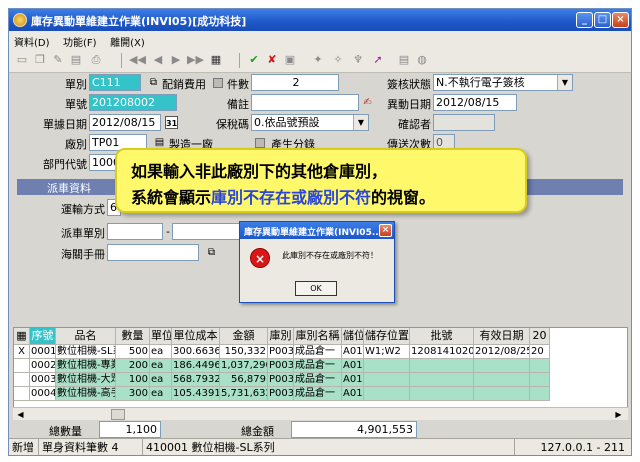 The image size is (640, 462). I want to click on calendar-icon: 31, so click(171, 122).